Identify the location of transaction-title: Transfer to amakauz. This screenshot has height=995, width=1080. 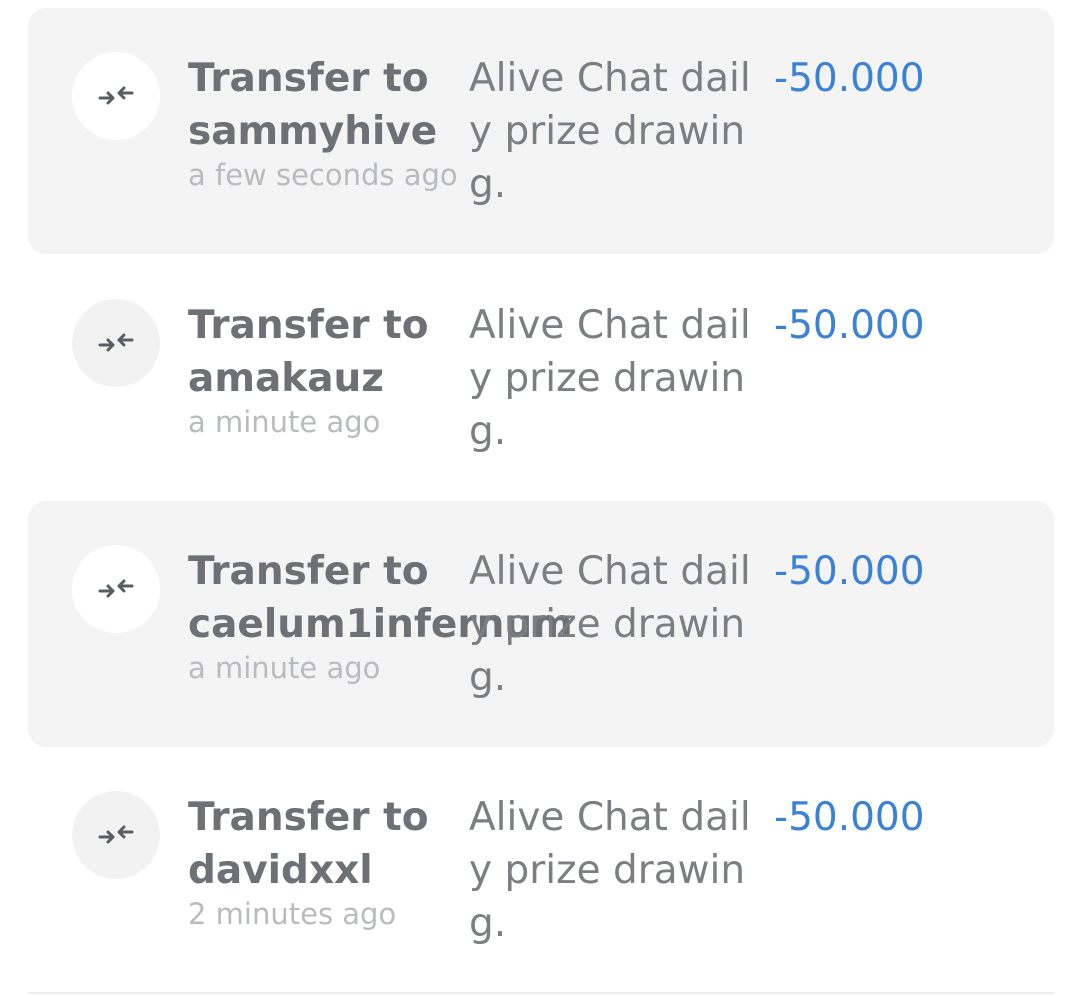
(338, 352).